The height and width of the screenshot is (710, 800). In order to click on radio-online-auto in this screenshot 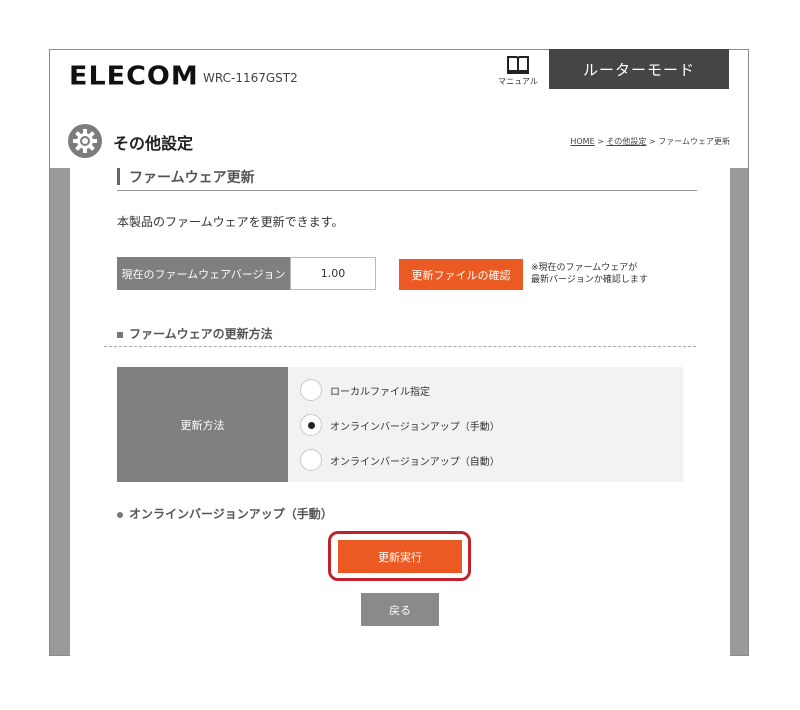, I will do `click(311, 460)`.